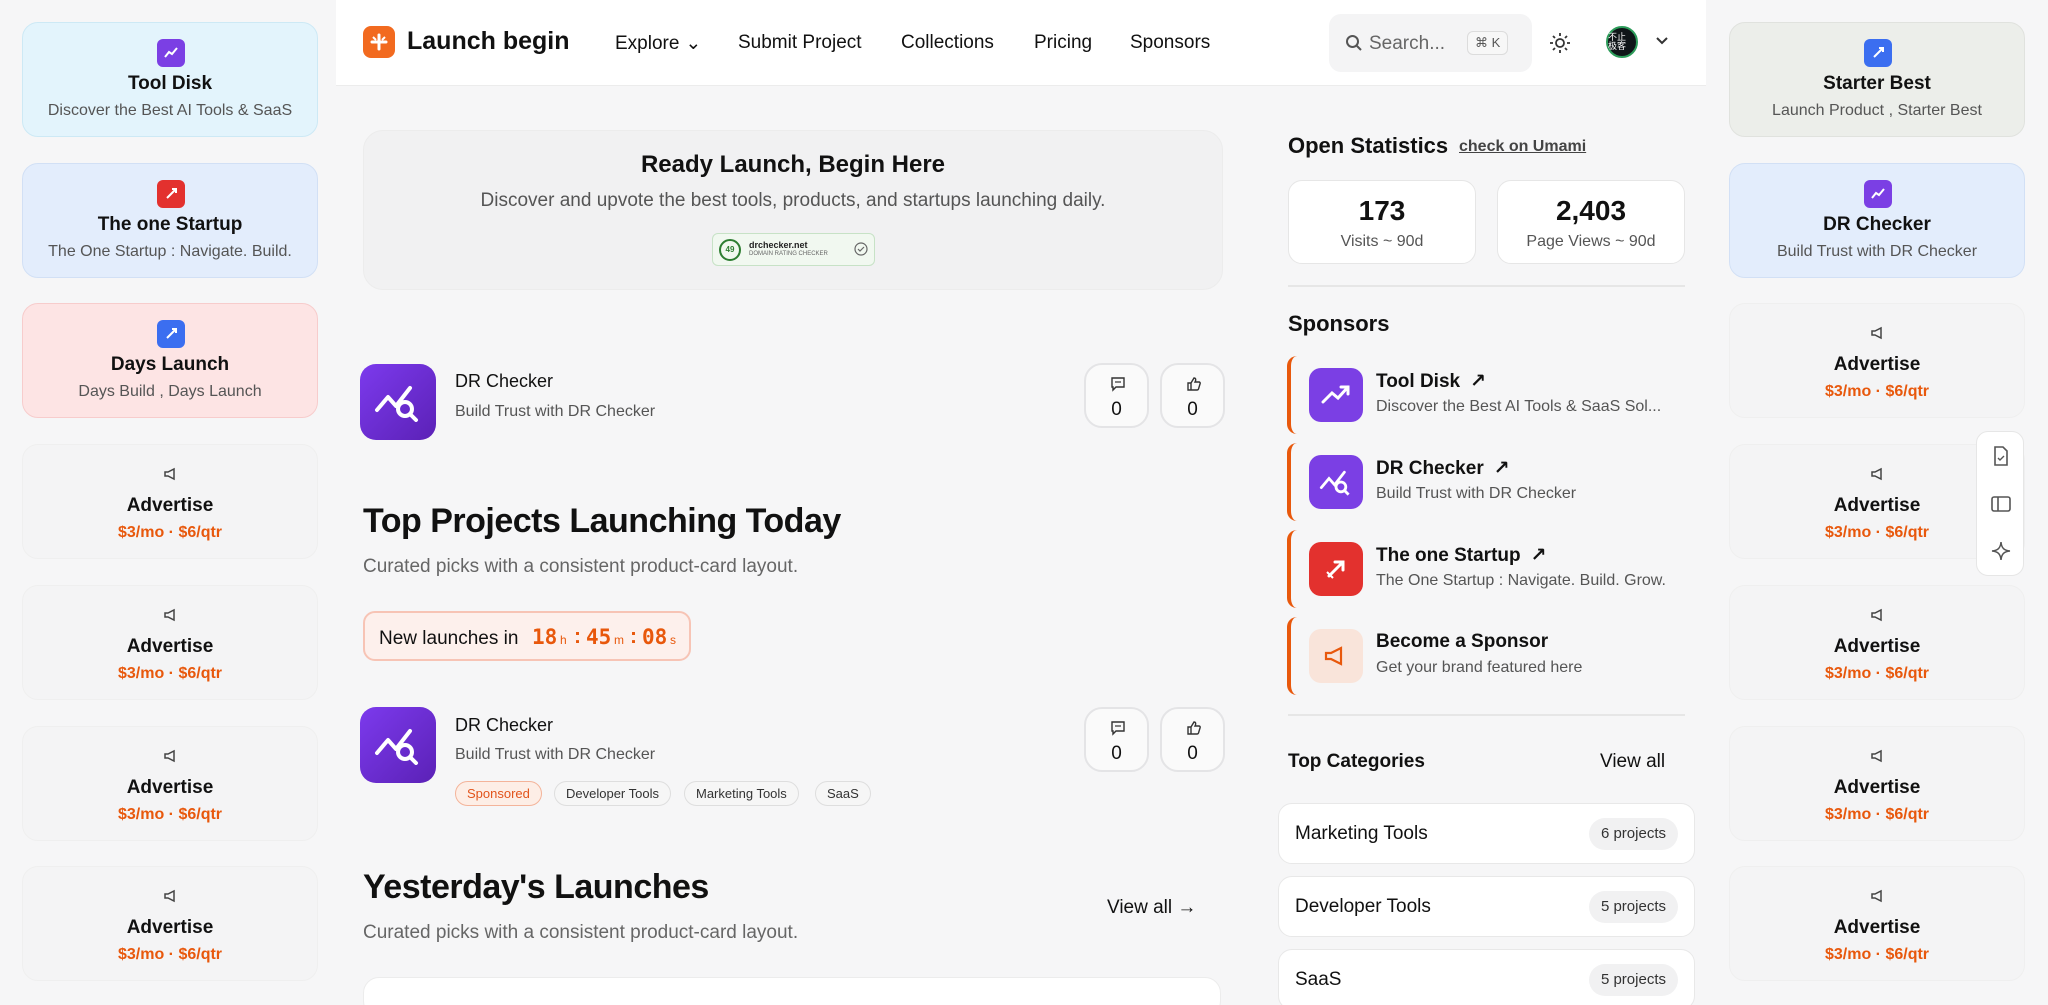 The height and width of the screenshot is (1005, 2048). I want to click on check-circle-icon, so click(861, 251).